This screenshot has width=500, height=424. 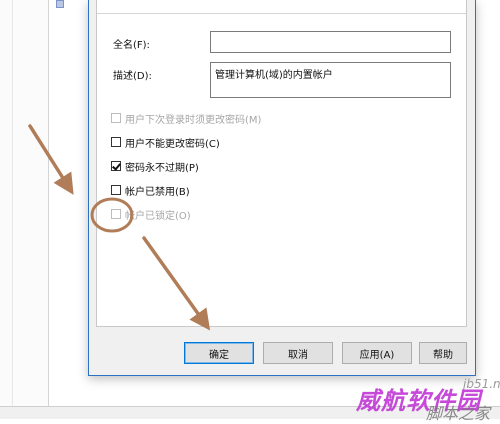 What do you see at coordinates (51, 159) in the screenshot?
I see `annotation-arrow-upper` at bounding box center [51, 159].